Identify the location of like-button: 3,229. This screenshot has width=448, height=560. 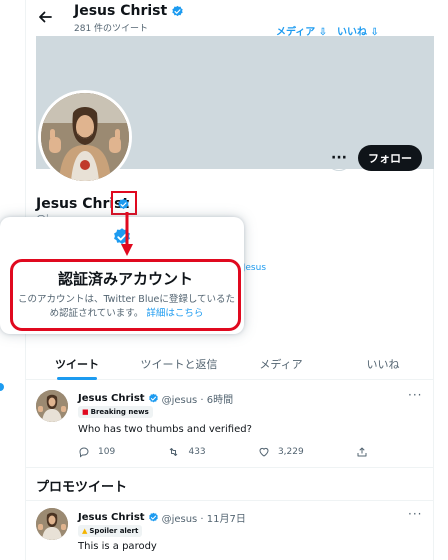
(281, 452).